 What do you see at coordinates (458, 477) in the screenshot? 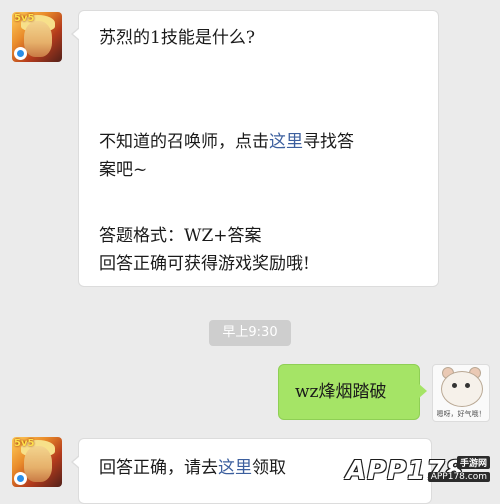
I see `watermark-domain: APP178.com` at bounding box center [458, 477].